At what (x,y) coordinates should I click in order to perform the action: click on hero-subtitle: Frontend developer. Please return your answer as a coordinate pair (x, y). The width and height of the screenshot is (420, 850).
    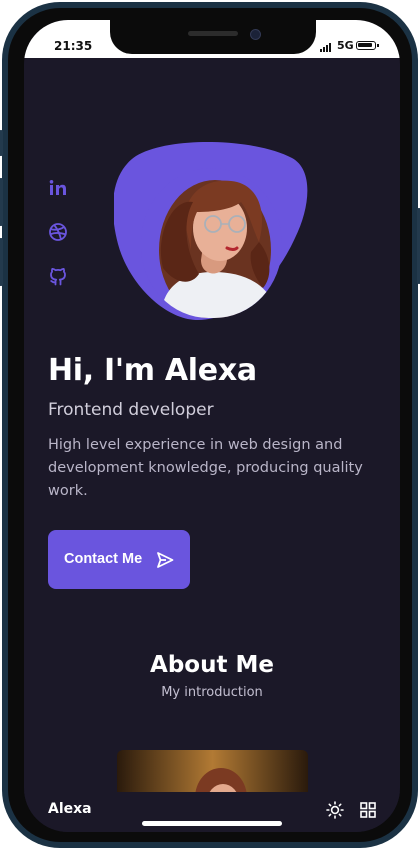
    Looking at the image, I should click on (131, 410).